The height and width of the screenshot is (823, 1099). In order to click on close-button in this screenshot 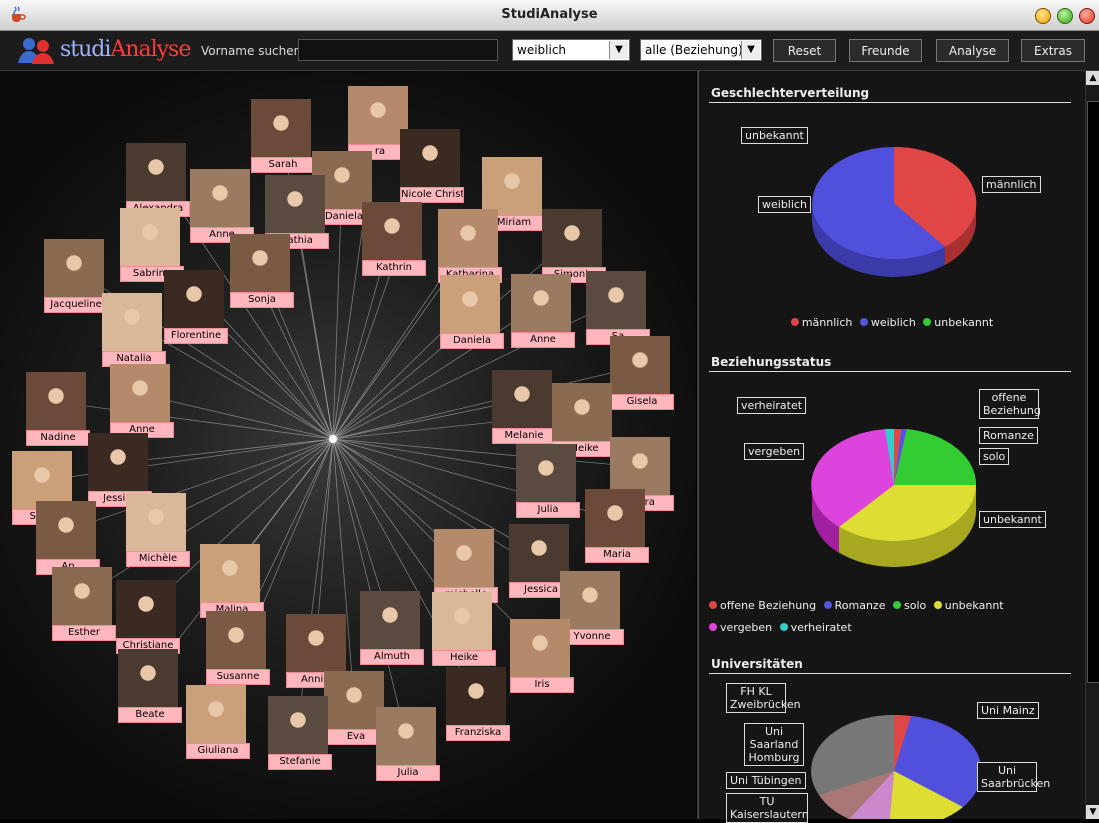, I will do `click(1087, 16)`.